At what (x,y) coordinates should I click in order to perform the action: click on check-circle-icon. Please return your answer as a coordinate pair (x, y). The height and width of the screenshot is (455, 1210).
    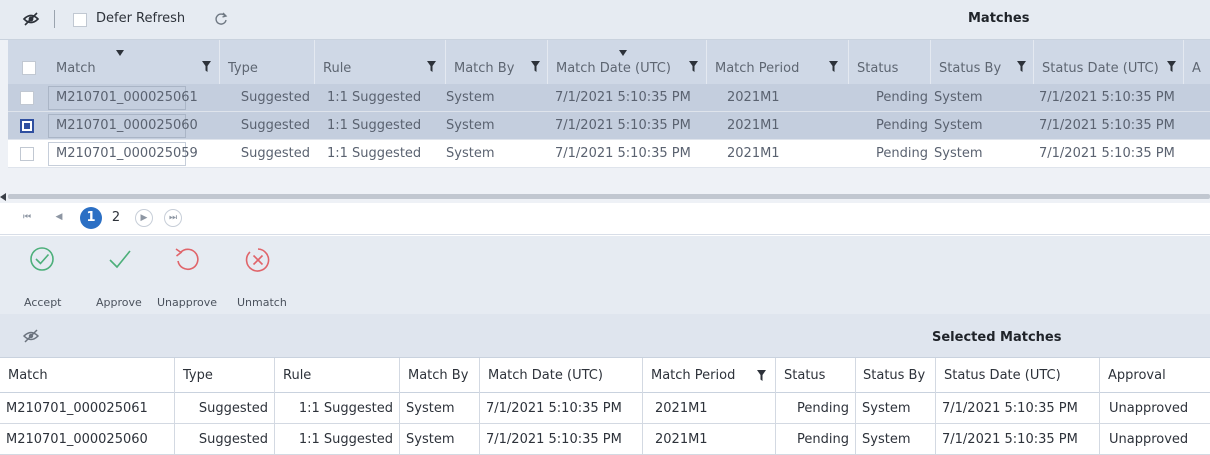
    Looking at the image, I should click on (42, 259).